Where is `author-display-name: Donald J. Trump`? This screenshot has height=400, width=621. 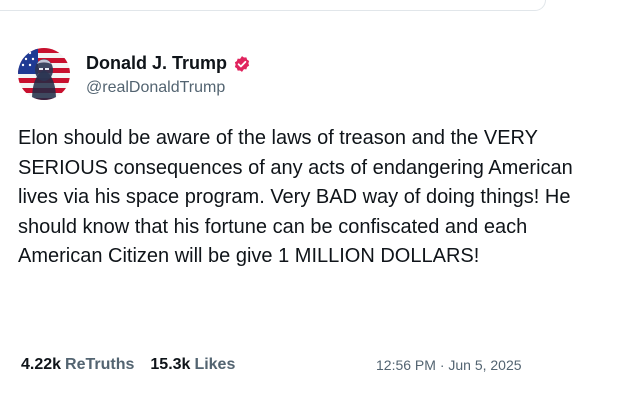
author-display-name: Donald J. Trump is located at coordinates (156, 63).